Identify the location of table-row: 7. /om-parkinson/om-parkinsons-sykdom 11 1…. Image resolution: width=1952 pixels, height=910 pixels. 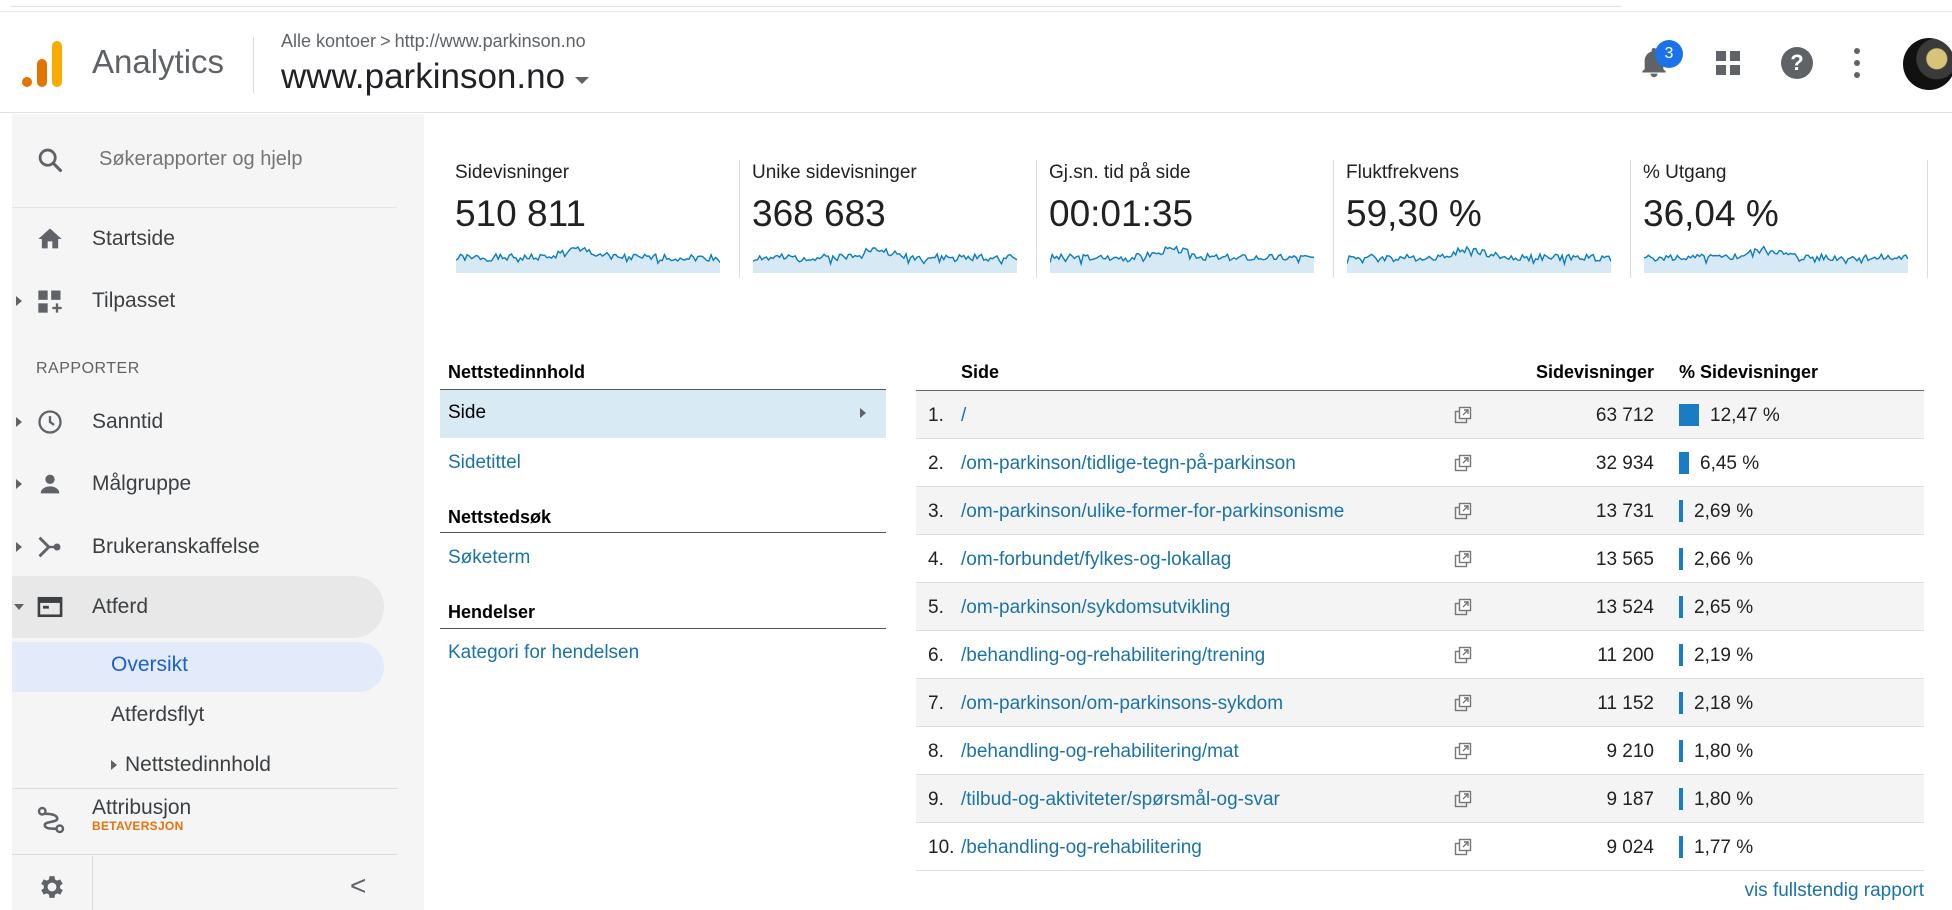
(1420, 703).